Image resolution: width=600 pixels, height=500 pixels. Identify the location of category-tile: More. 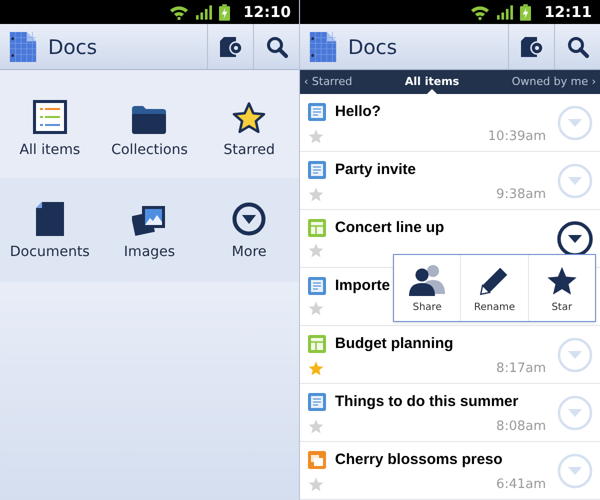
(249, 241).